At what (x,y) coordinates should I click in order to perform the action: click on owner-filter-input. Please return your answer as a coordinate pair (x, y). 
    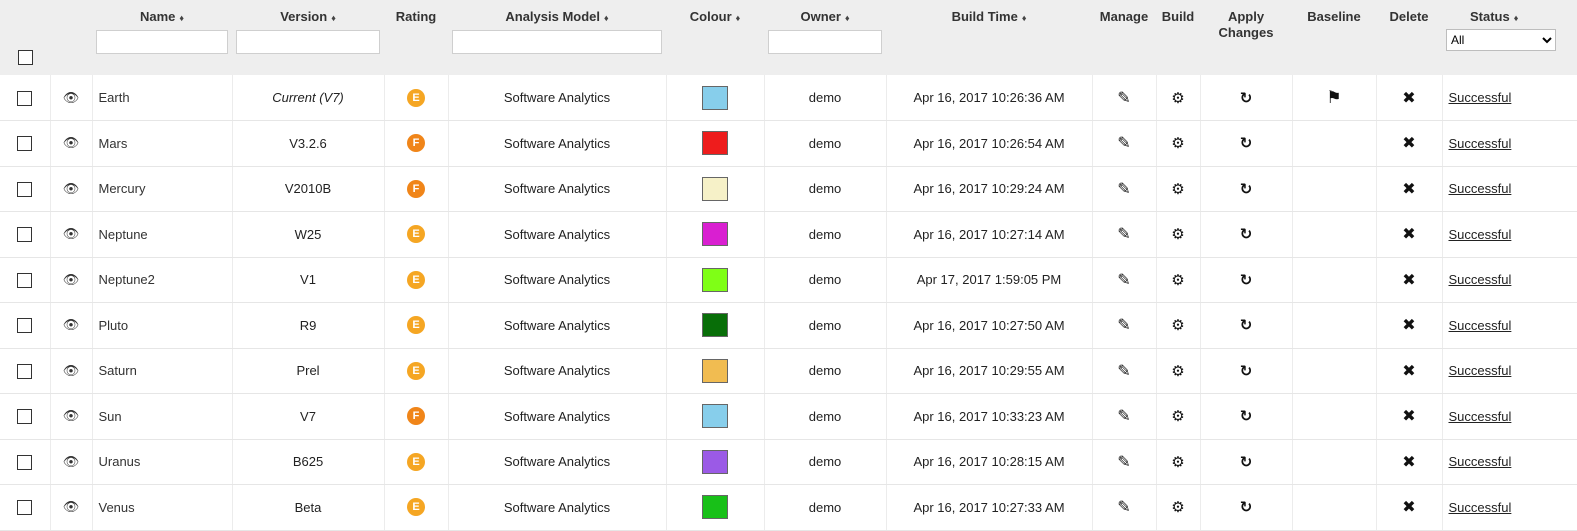
    Looking at the image, I should click on (825, 42).